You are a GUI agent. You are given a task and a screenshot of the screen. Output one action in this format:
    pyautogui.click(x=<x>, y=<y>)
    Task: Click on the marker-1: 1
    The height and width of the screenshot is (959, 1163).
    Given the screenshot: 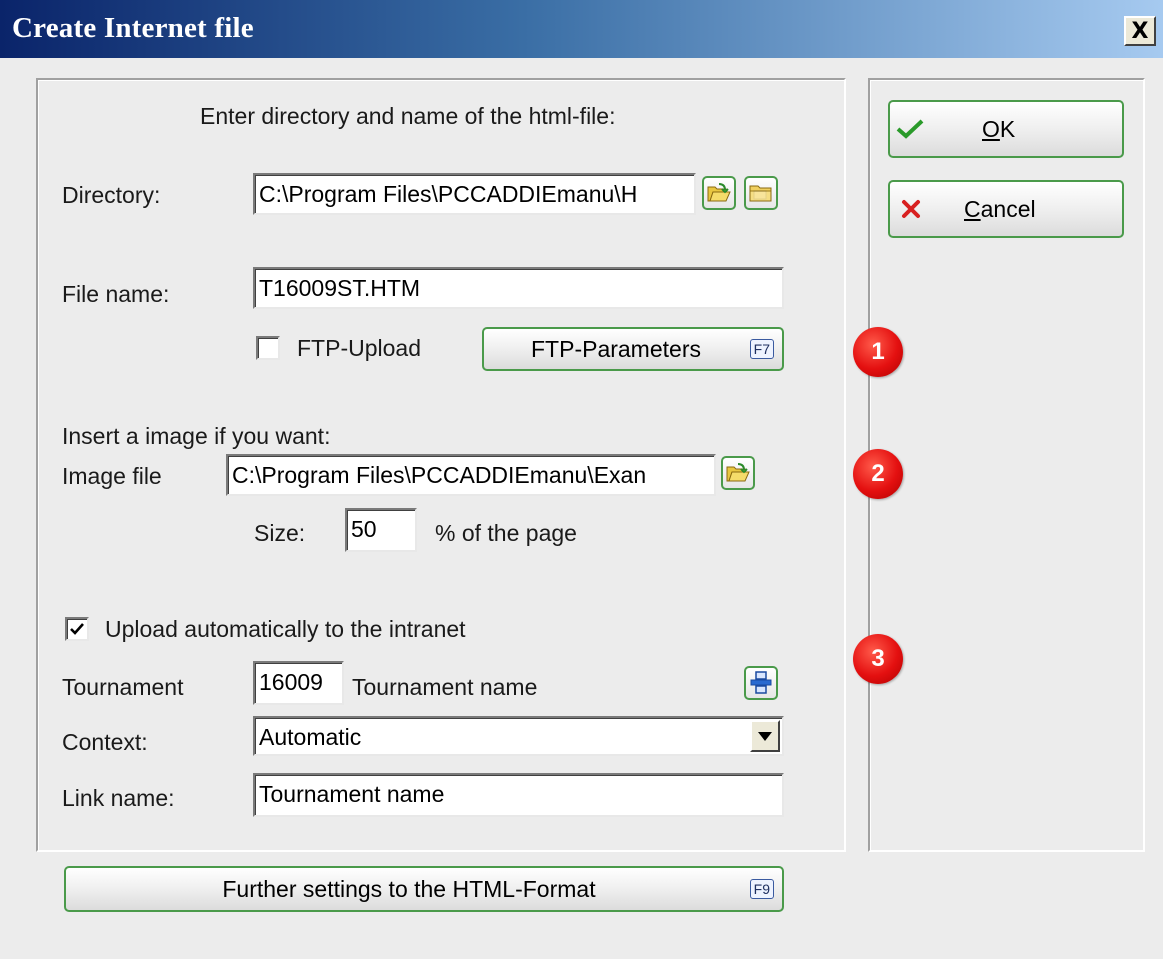 What is the action you would take?
    pyautogui.click(x=878, y=352)
    